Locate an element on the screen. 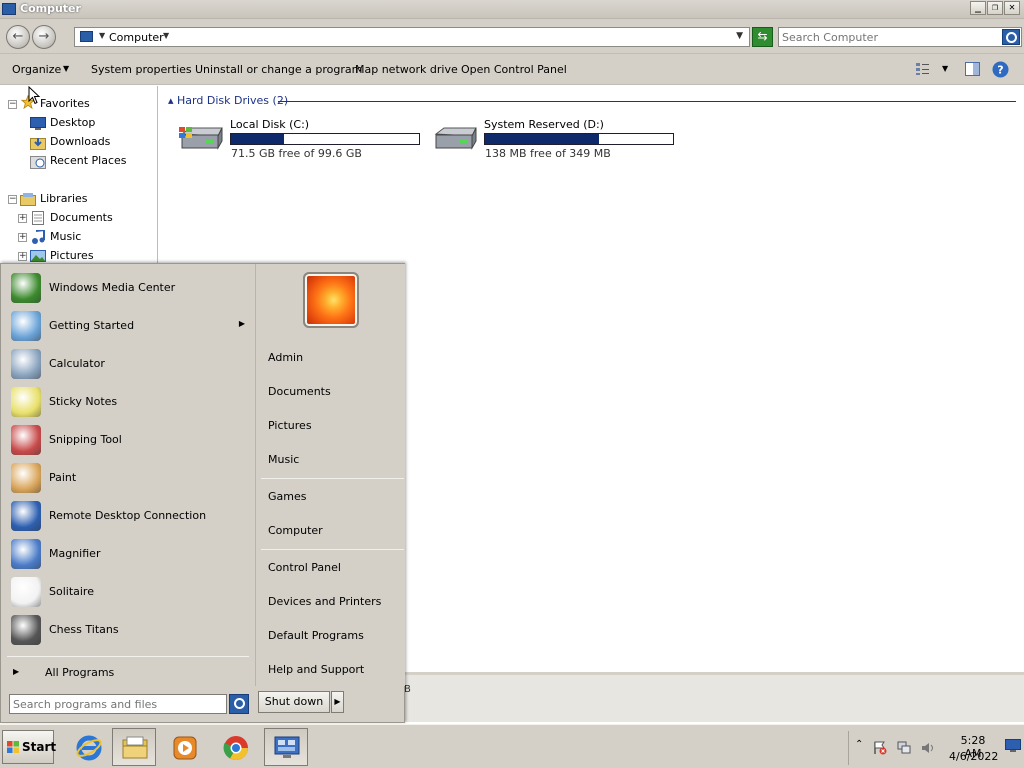  group-divider is located at coordinates (647, 101).